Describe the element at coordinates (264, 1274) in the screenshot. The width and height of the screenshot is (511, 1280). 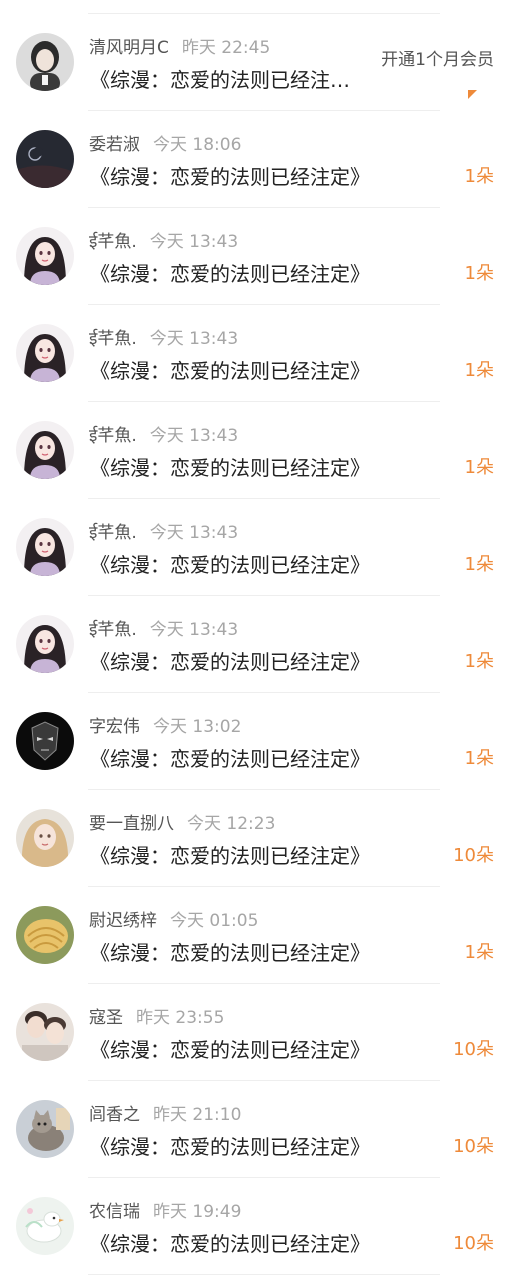
I see `row-divider` at that location.